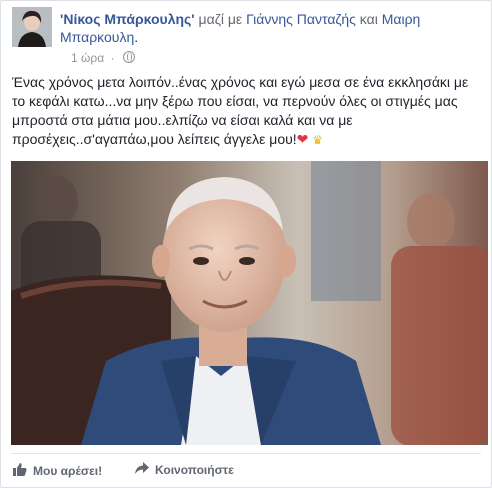 This screenshot has width=492, height=488. I want to click on share-arrow-icon, so click(142, 470).